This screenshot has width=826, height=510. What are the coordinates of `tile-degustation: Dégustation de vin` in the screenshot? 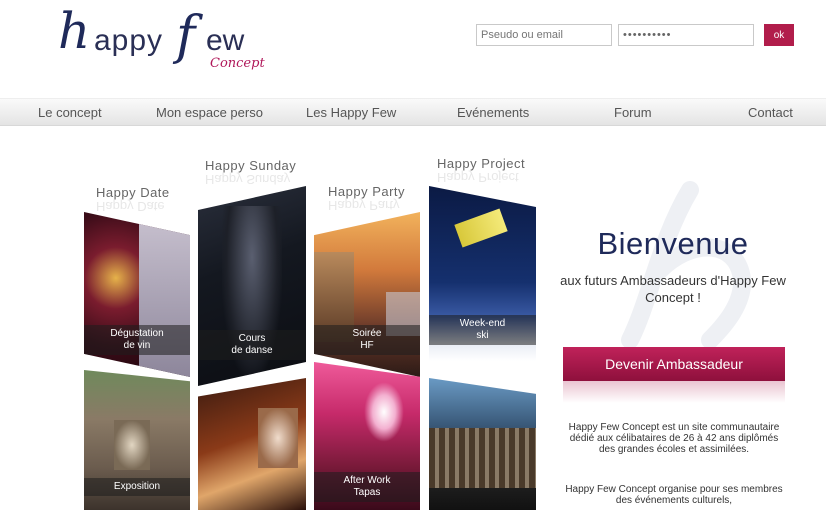 It's located at (137, 294).